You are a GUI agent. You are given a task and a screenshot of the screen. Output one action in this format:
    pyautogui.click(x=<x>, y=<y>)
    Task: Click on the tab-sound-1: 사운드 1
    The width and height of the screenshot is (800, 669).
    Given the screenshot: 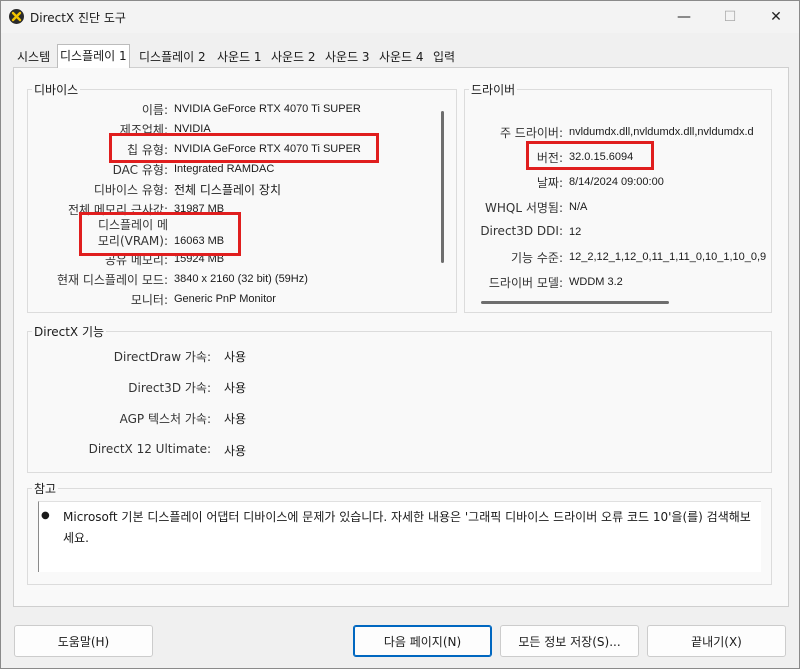 What is the action you would take?
    pyautogui.click(x=239, y=57)
    